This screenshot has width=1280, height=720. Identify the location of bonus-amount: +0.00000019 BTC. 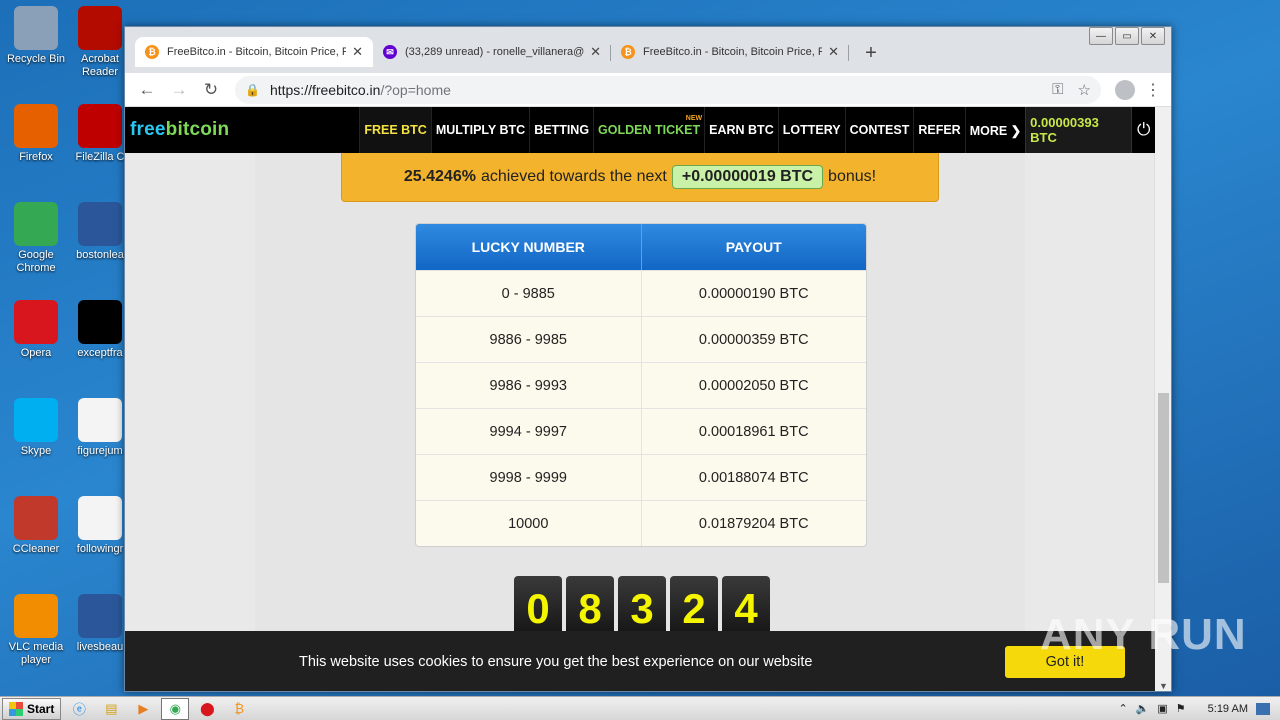
(747, 177).